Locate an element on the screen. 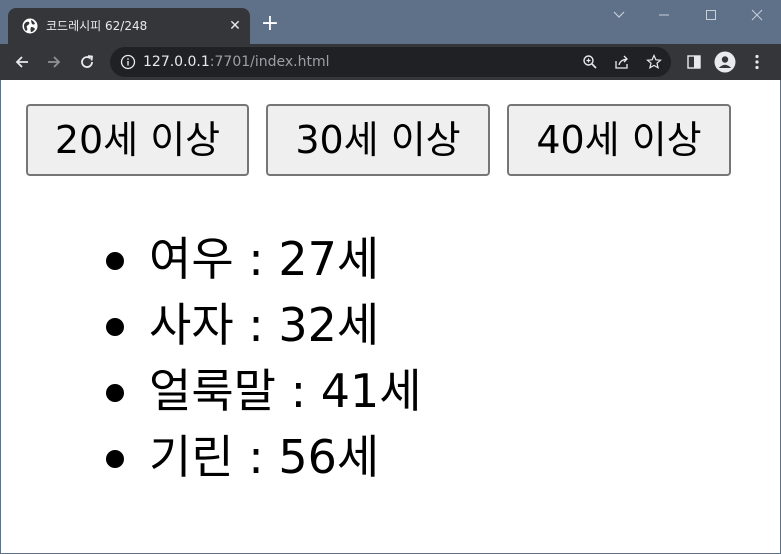  more-menu-icon is located at coordinates (757, 62).